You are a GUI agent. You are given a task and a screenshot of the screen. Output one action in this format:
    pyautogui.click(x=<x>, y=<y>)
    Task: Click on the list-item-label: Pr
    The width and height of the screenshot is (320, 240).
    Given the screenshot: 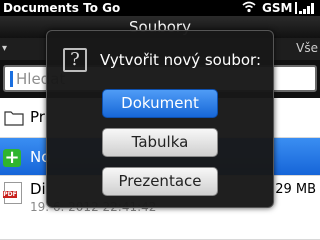 What is the action you would take?
    pyautogui.click(x=37, y=117)
    